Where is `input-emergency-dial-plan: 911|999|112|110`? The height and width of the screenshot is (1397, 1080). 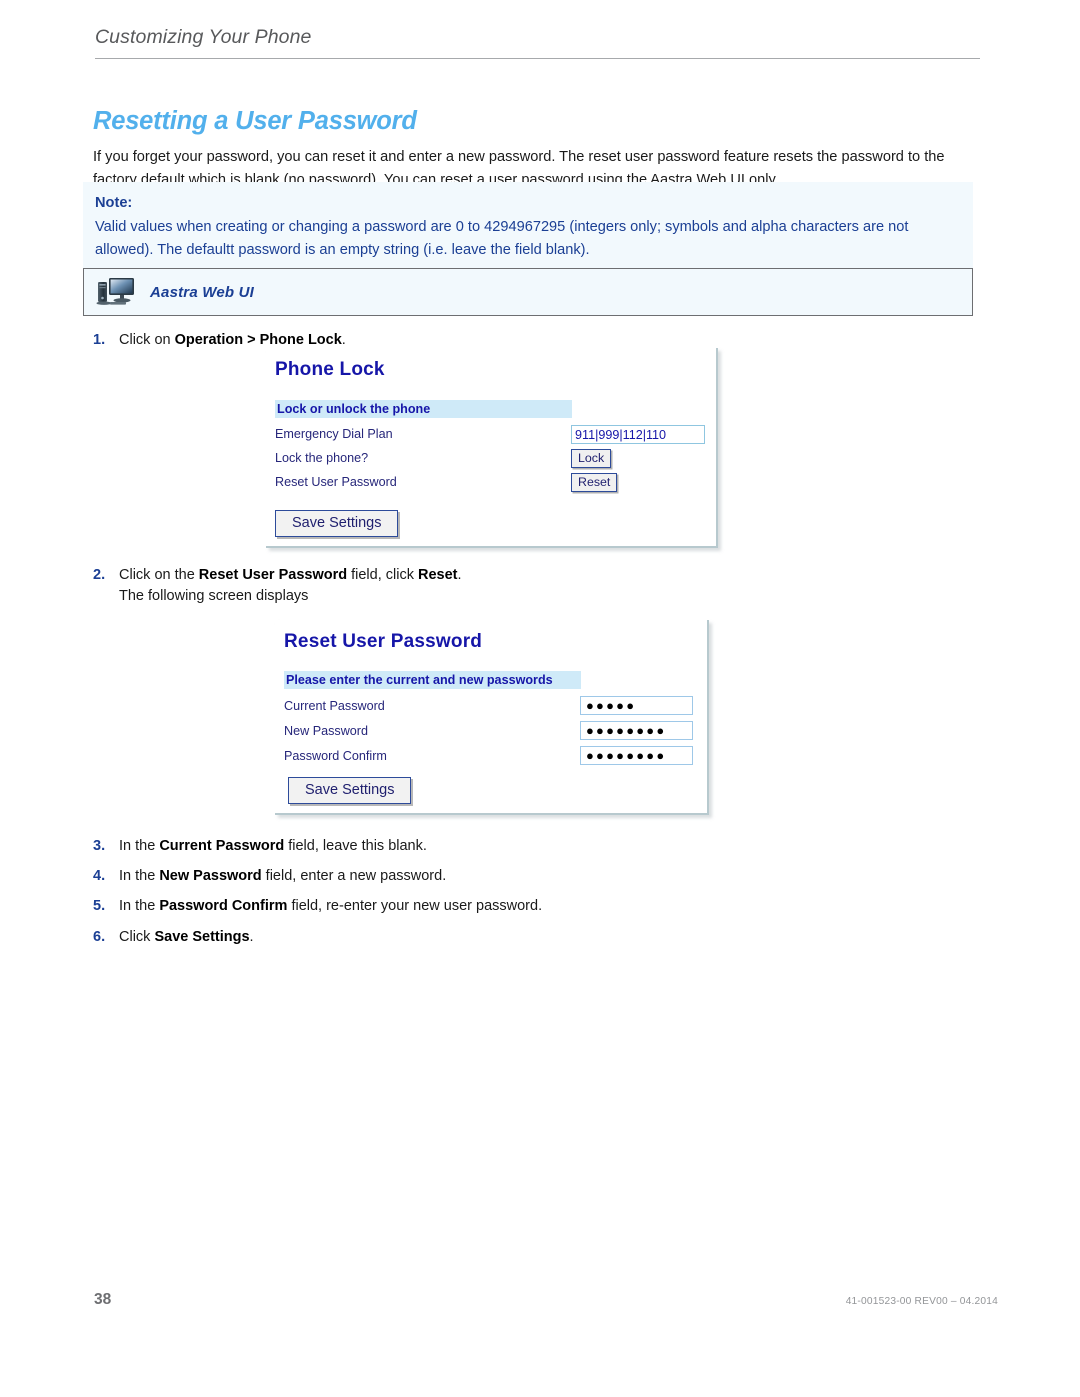
input-emergency-dial-plan: 911|999|112|110 is located at coordinates (638, 434).